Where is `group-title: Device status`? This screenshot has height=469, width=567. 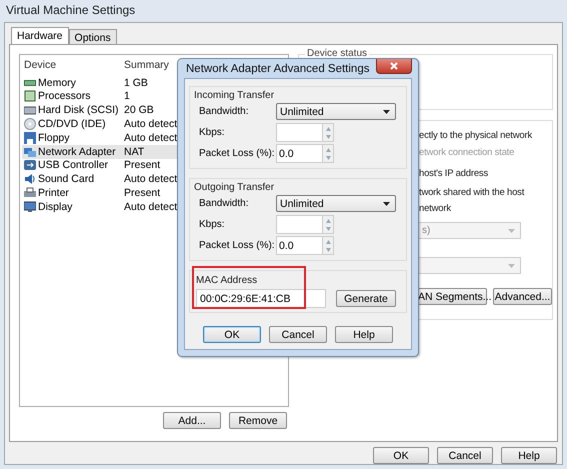
group-title: Device status is located at coordinates (337, 53).